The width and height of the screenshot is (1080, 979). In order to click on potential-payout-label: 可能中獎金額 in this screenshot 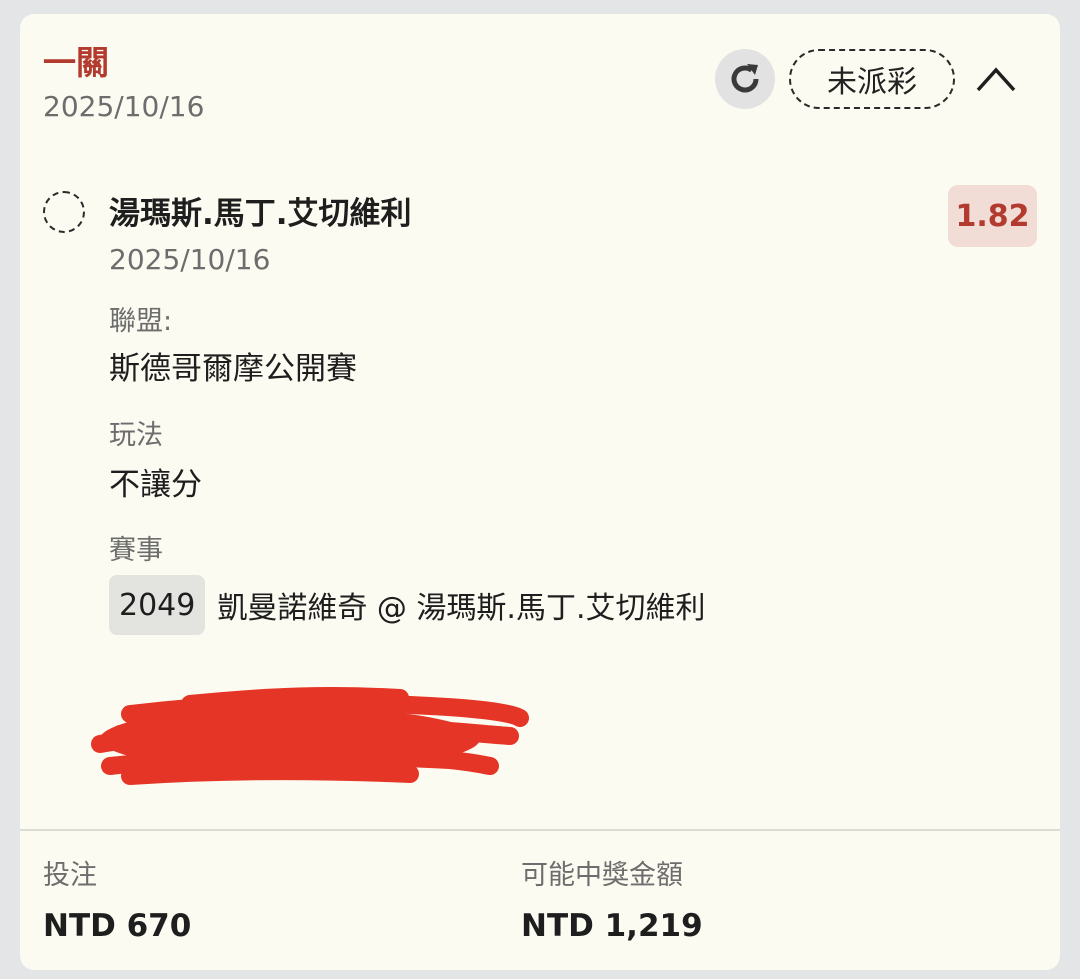, I will do `click(602, 875)`.